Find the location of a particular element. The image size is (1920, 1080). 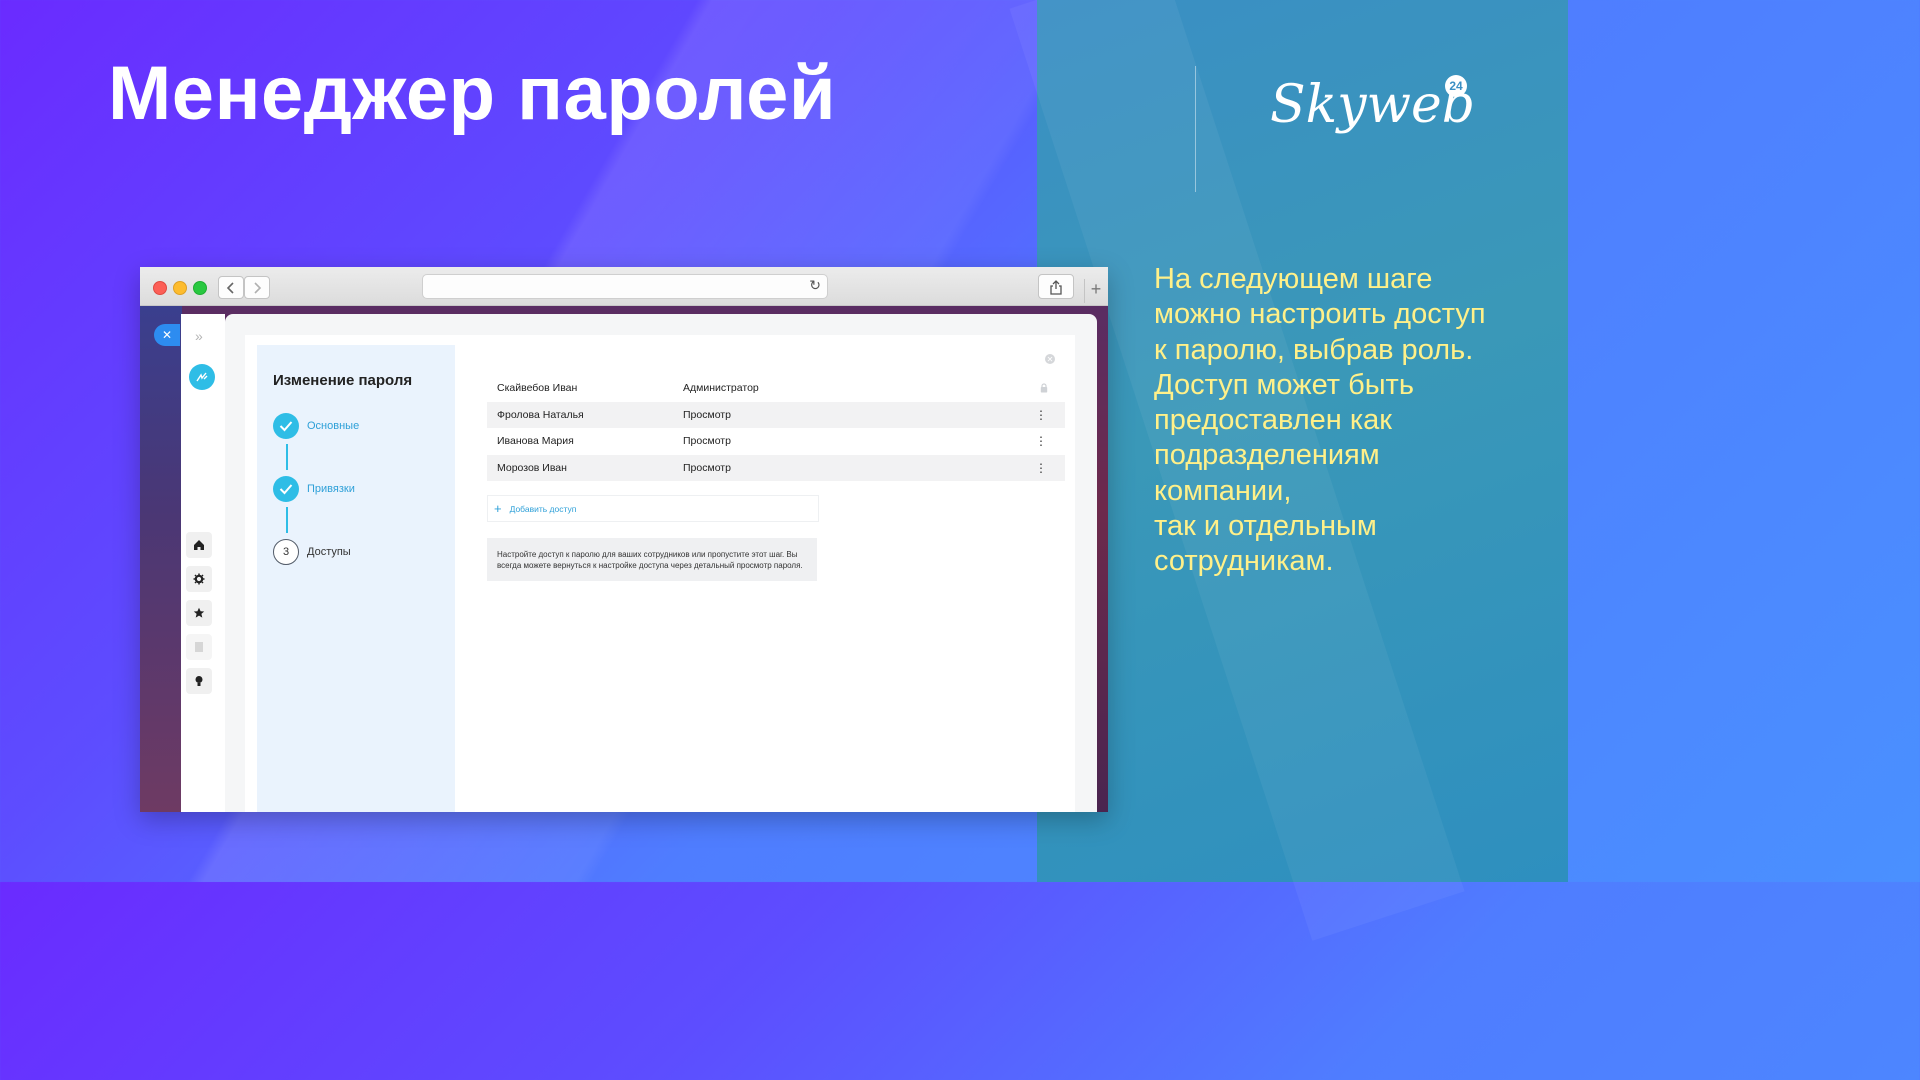

share-button is located at coordinates (1056, 286).